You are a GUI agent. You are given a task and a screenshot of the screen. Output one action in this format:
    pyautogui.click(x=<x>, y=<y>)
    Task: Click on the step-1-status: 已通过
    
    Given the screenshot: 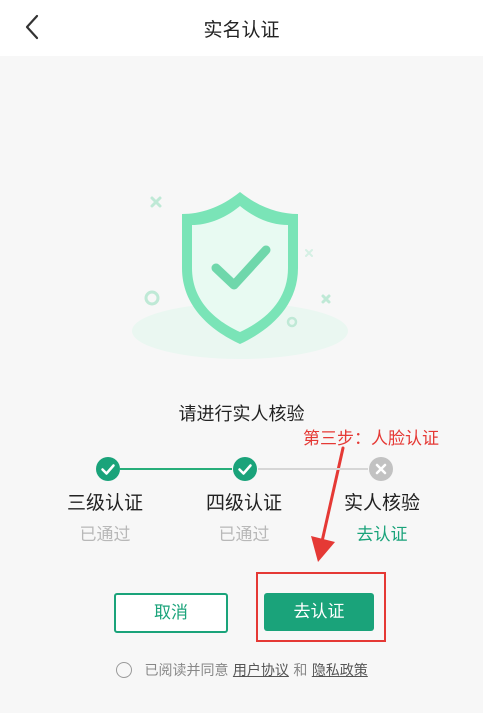 What is the action you would take?
    pyautogui.click(x=105, y=535)
    